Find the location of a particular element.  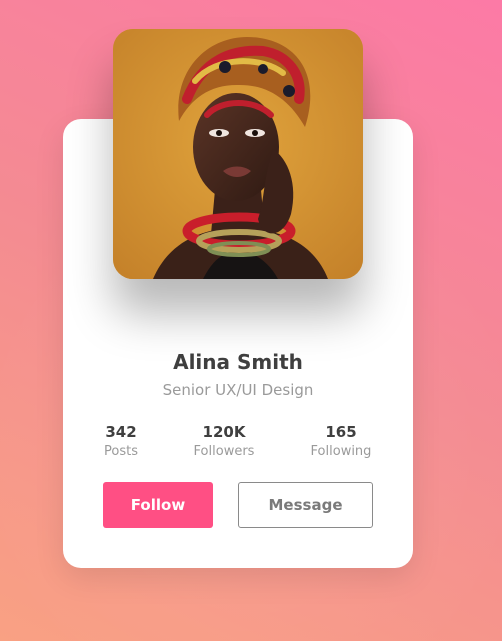

stat-following: 165 Following is located at coordinates (341, 441).